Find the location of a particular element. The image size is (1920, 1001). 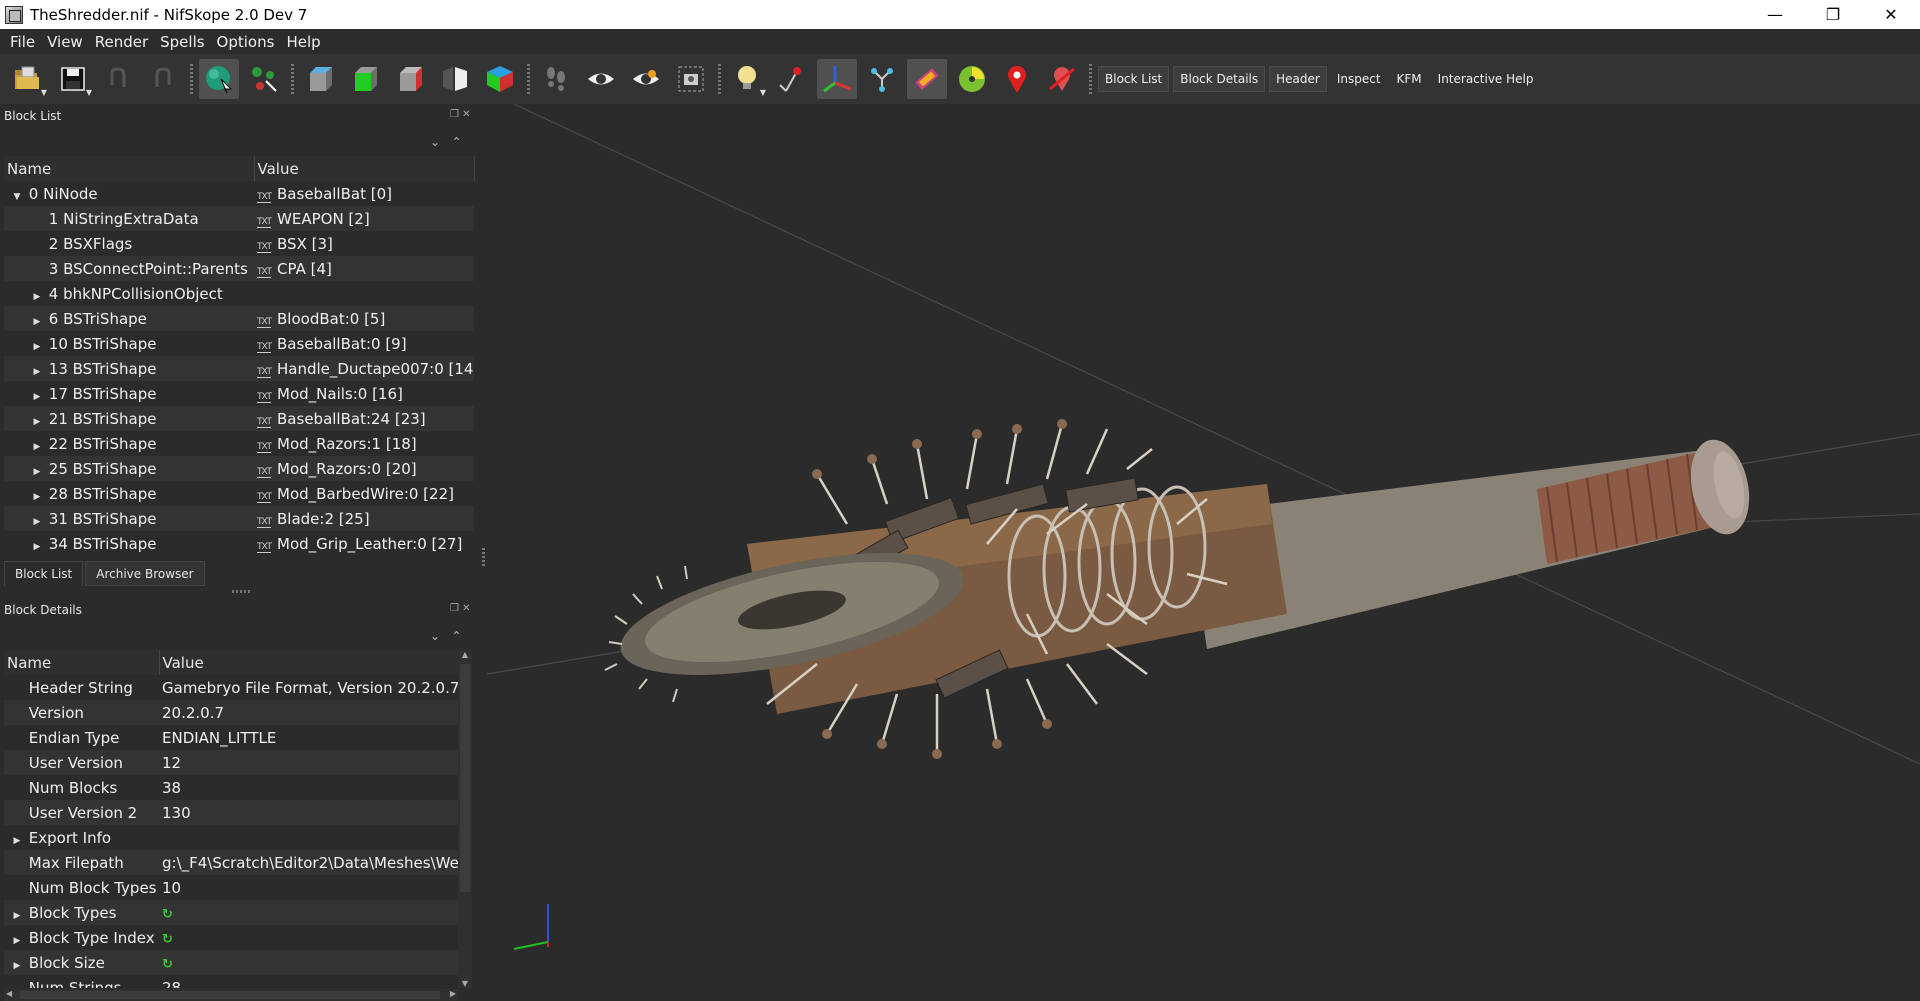

block-list-row: ▶ 22 BSTriShape TXT Mod_Razors:1 [18] is located at coordinates (239, 443).